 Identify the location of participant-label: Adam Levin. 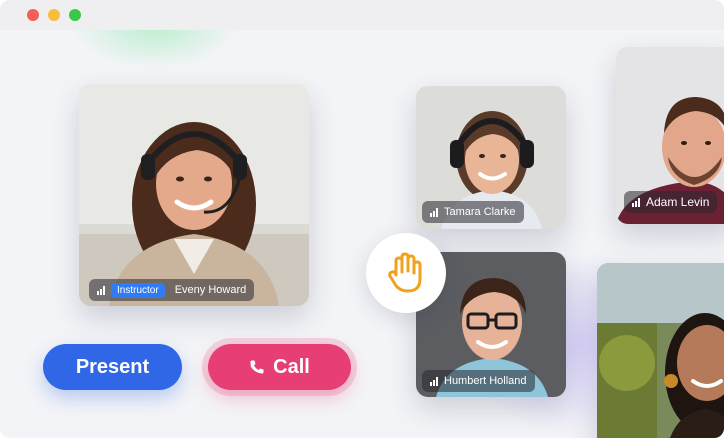
(671, 202).